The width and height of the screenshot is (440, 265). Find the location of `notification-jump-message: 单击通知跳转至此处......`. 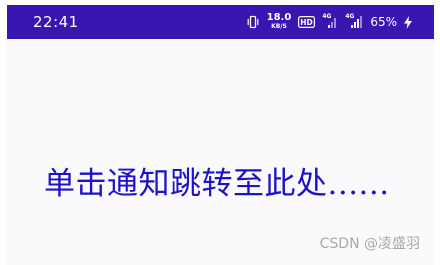

notification-jump-message: 单击通知跳转至此处...... is located at coordinates (217, 184).